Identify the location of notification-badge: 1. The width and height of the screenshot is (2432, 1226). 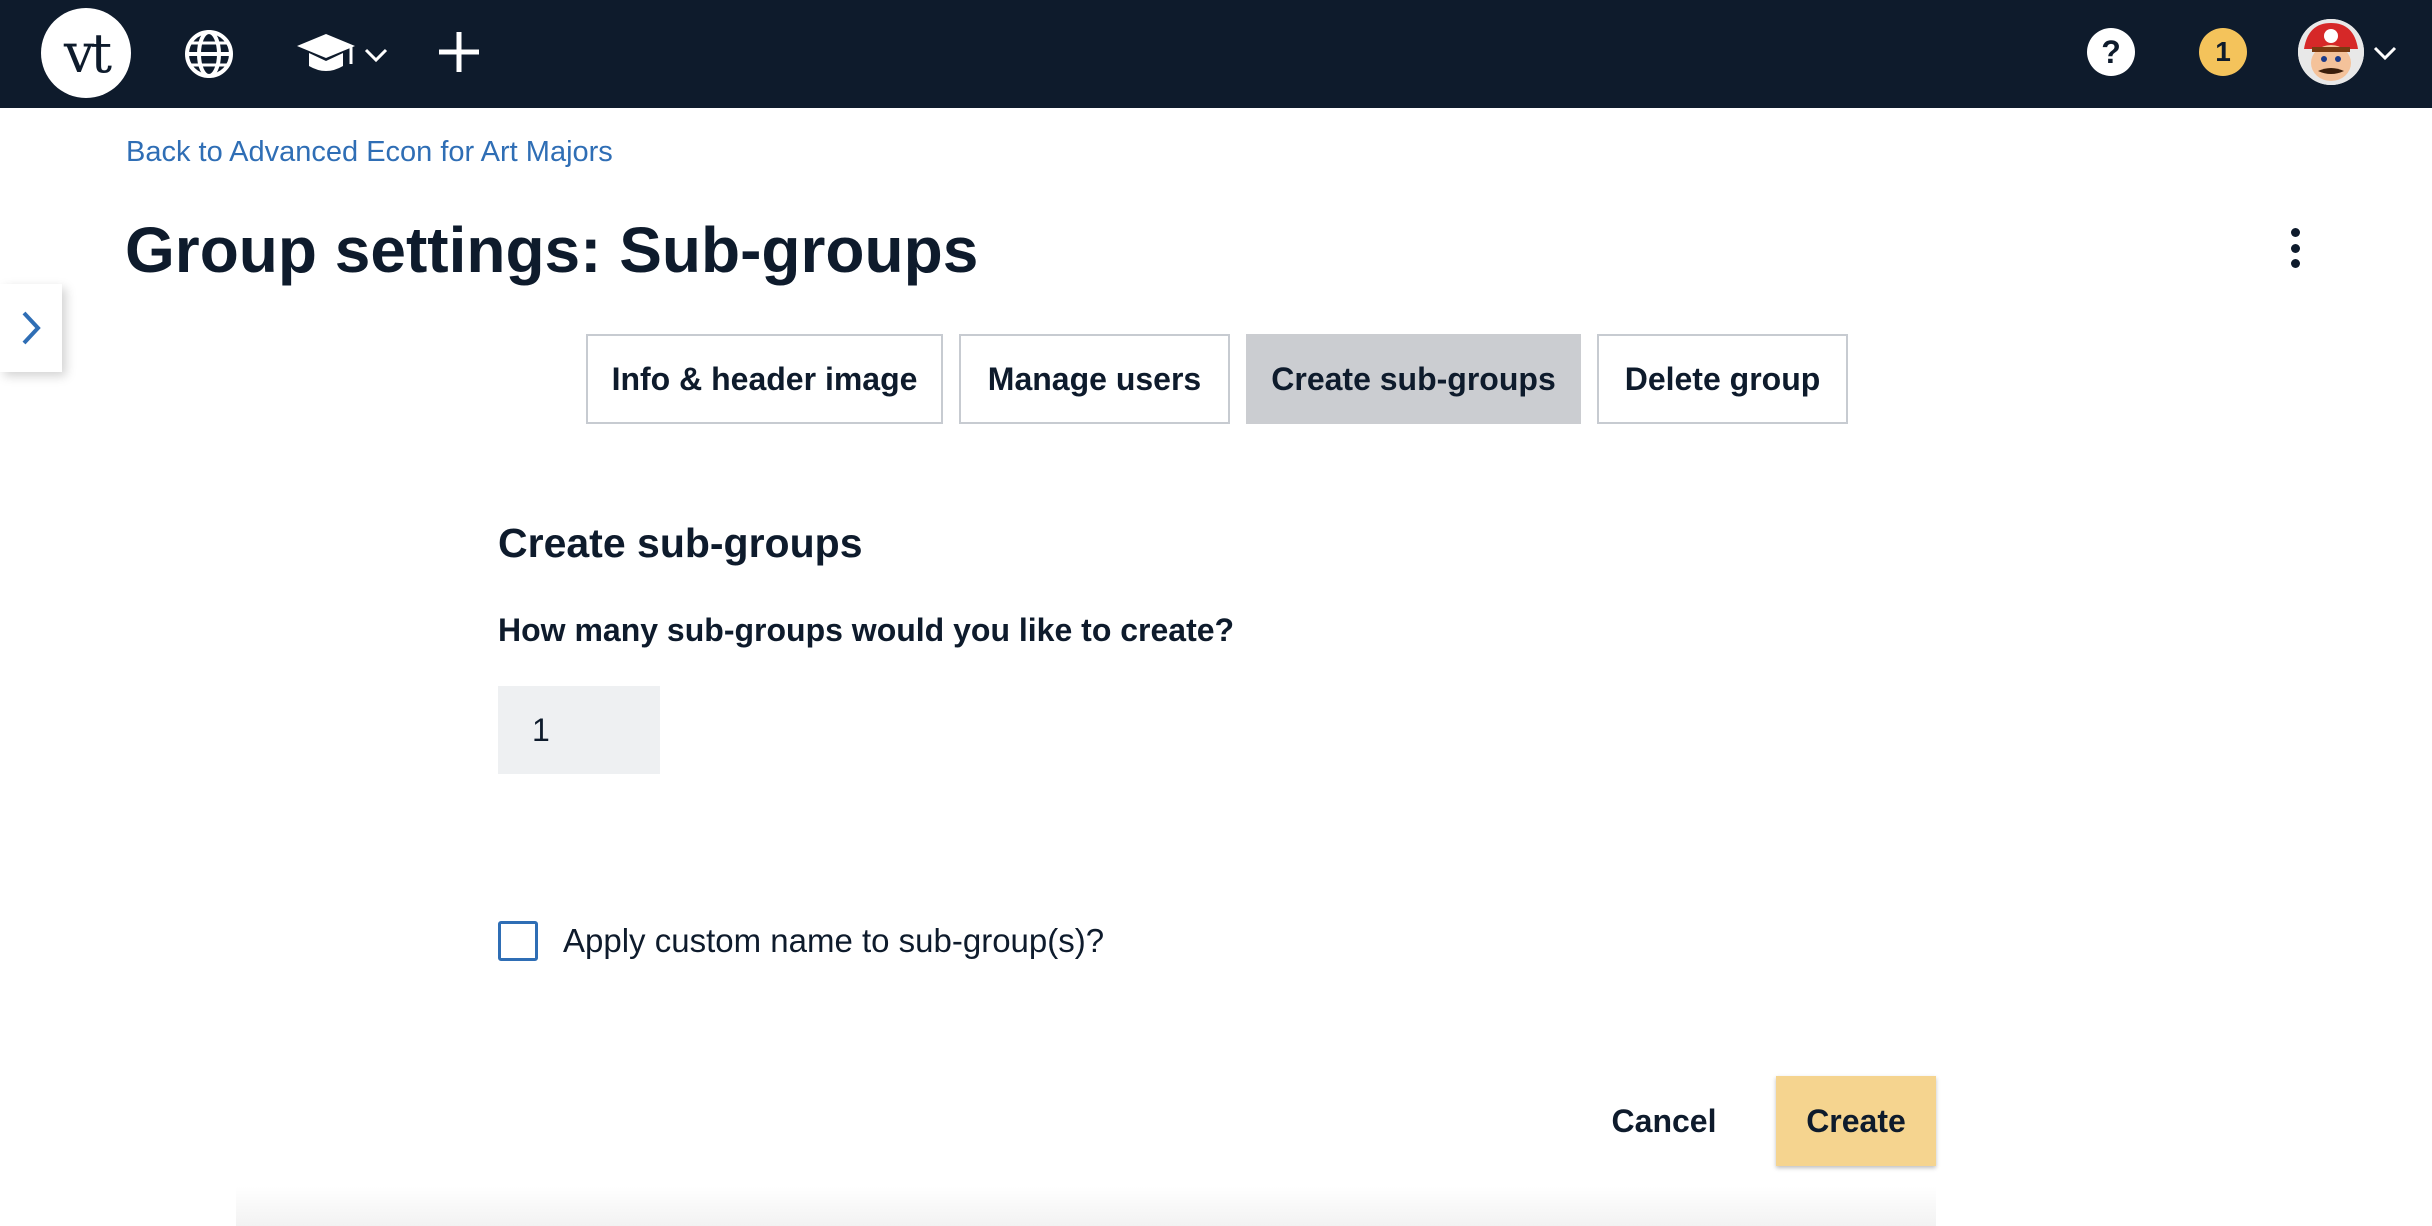
(2223, 52).